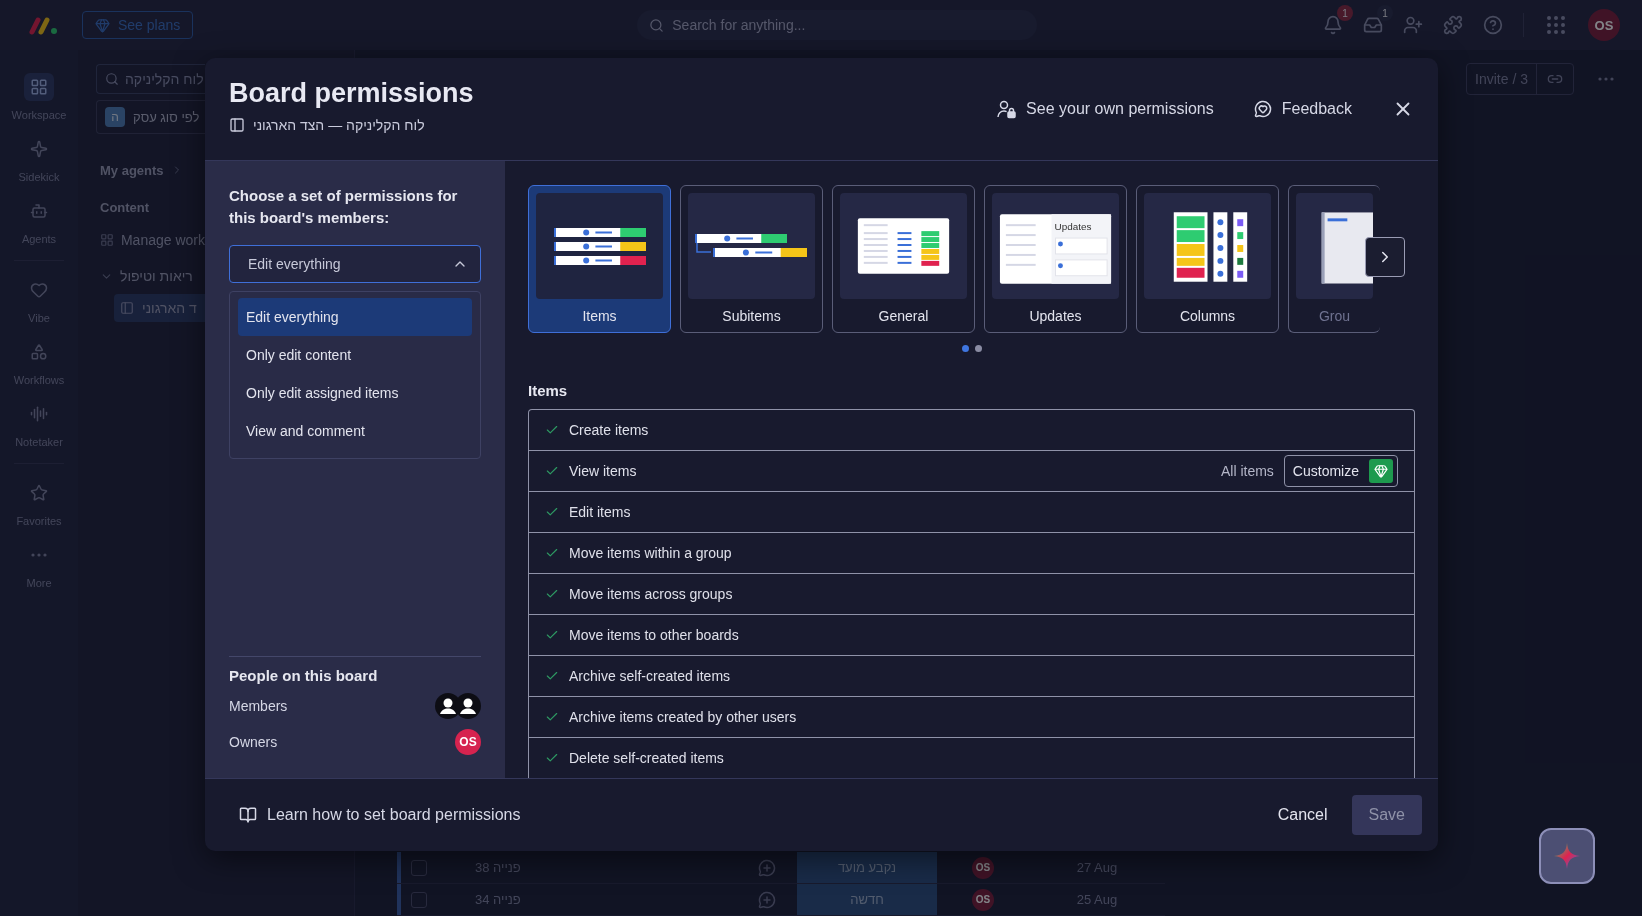  What do you see at coordinates (1334, 259) in the screenshot?
I see `category-card: Grou` at bounding box center [1334, 259].